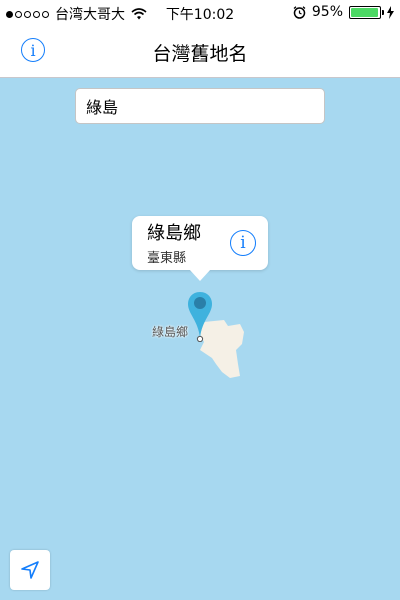 This screenshot has width=400, height=600. I want to click on location-arrow-icon, so click(30, 570).